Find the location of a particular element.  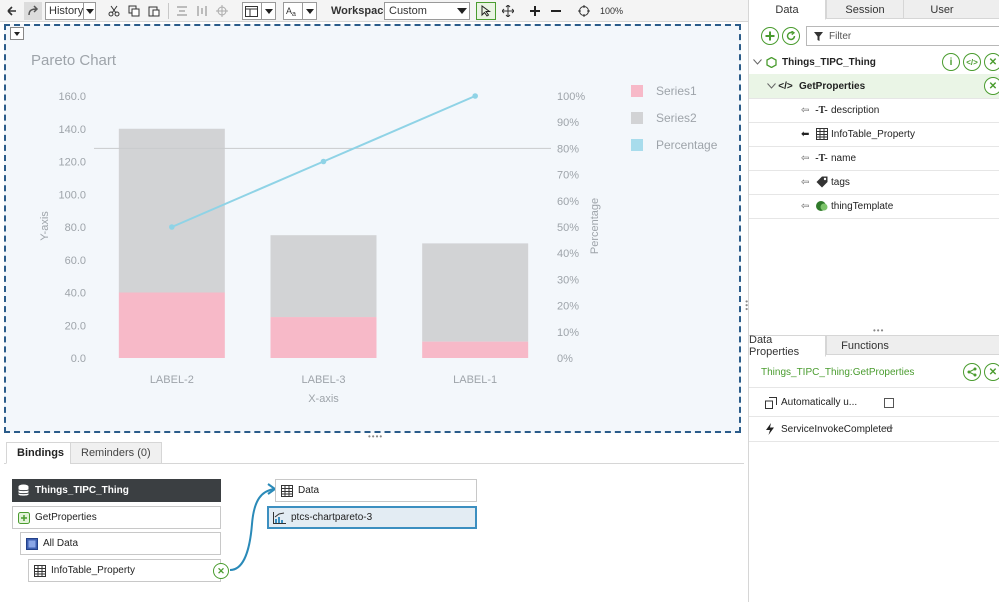

property-row: ⇦ -T- description is located at coordinates (874, 110).